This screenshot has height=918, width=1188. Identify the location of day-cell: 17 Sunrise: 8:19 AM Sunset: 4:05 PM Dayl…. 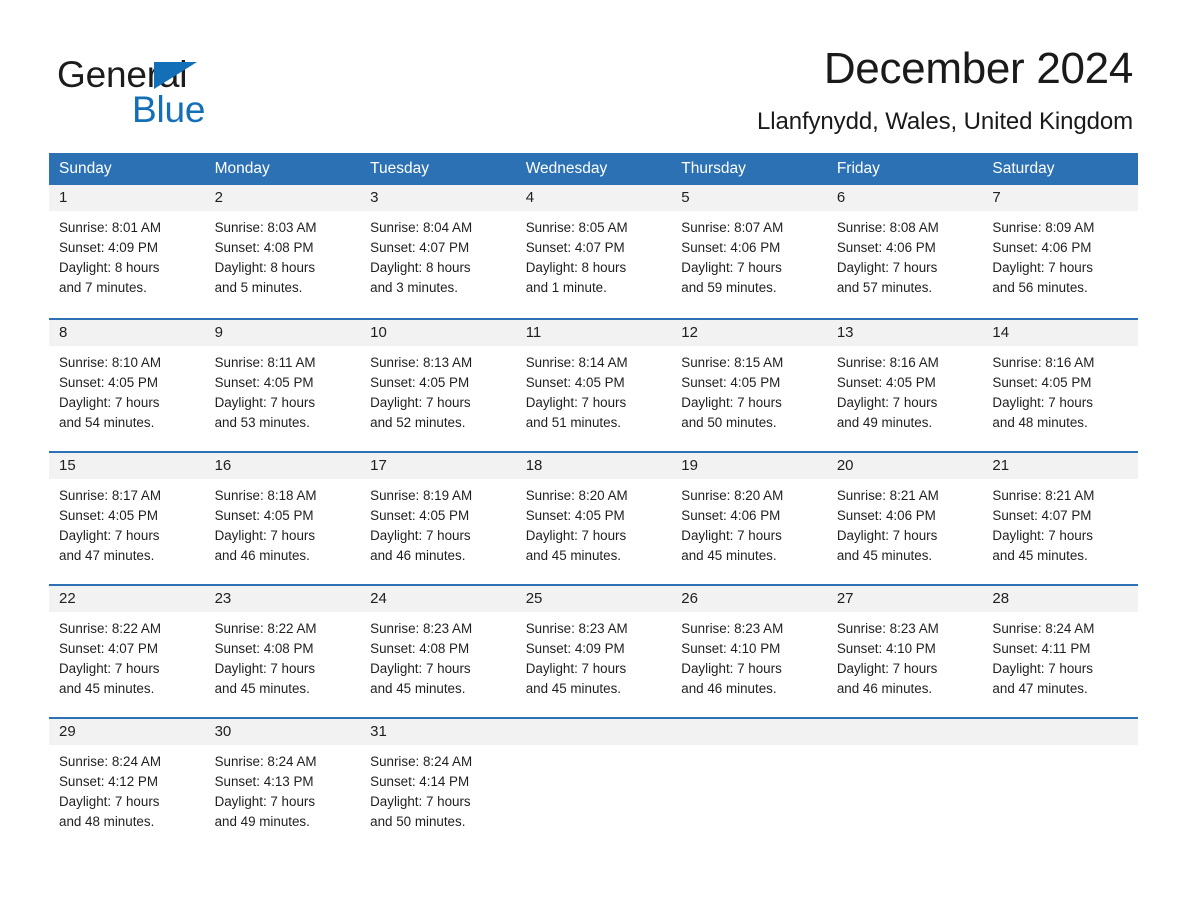
(438, 513).